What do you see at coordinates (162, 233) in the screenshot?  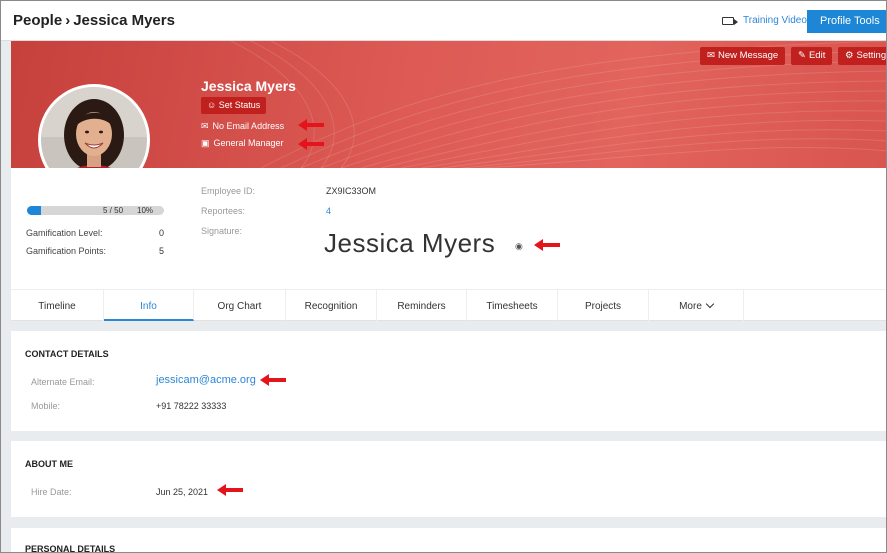 I see `gamification-level-value: 0` at bounding box center [162, 233].